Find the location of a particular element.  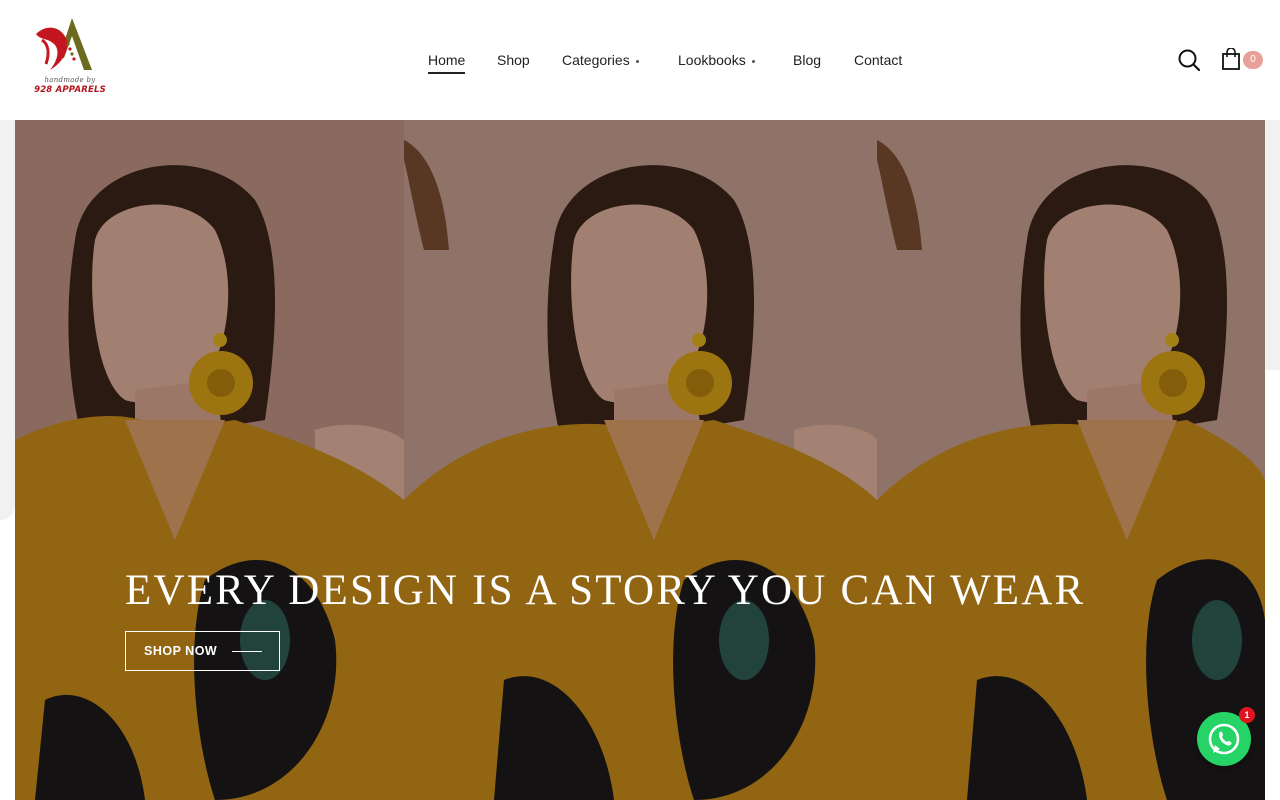

nav-categories: Categories is located at coordinates (600, 60).